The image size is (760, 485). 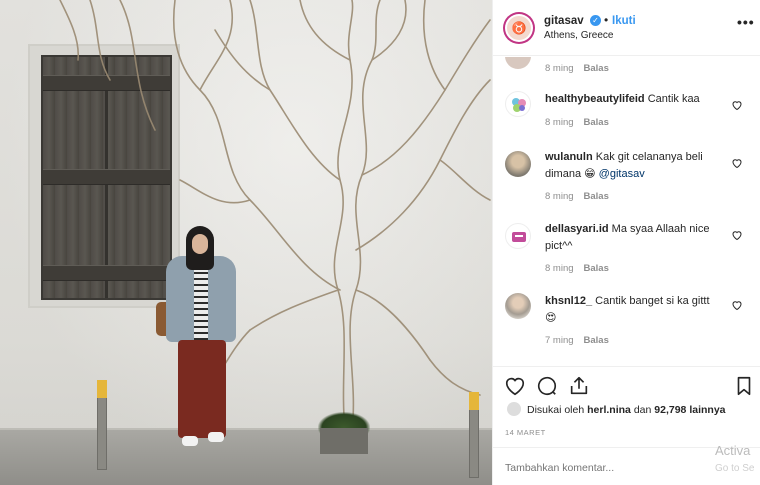 What do you see at coordinates (579, 386) in the screenshot?
I see `share-icon` at bounding box center [579, 386].